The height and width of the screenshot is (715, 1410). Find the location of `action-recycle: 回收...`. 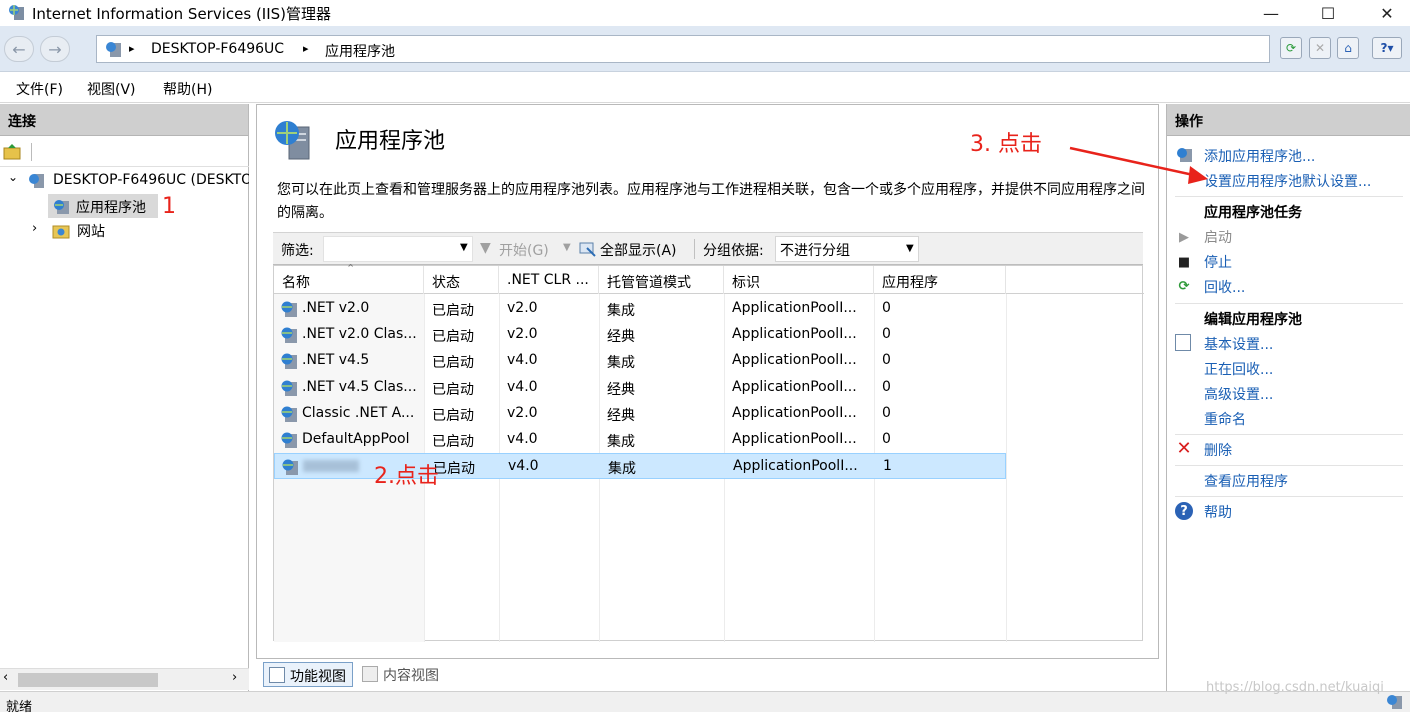

action-recycle: 回收... is located at coordinates (1224, 287).